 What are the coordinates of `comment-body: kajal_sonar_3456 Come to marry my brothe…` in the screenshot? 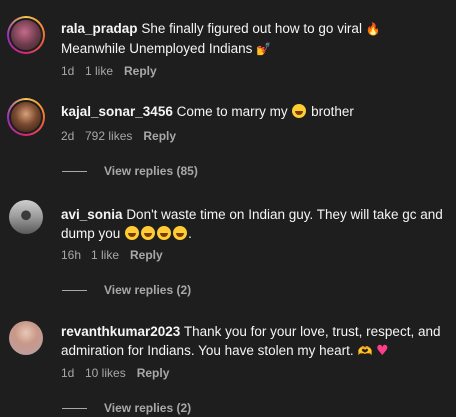 It's located at (254, 111).